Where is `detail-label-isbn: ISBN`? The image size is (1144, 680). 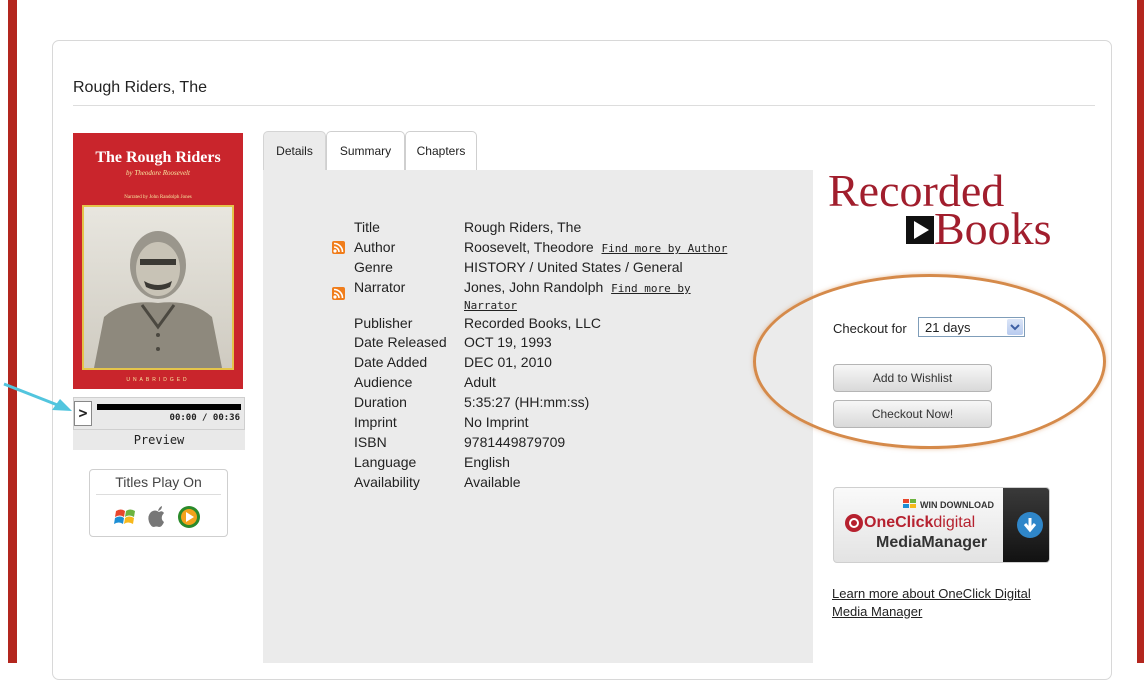 detail-label-isbn: ISBN is located at coordinates (370, 442).